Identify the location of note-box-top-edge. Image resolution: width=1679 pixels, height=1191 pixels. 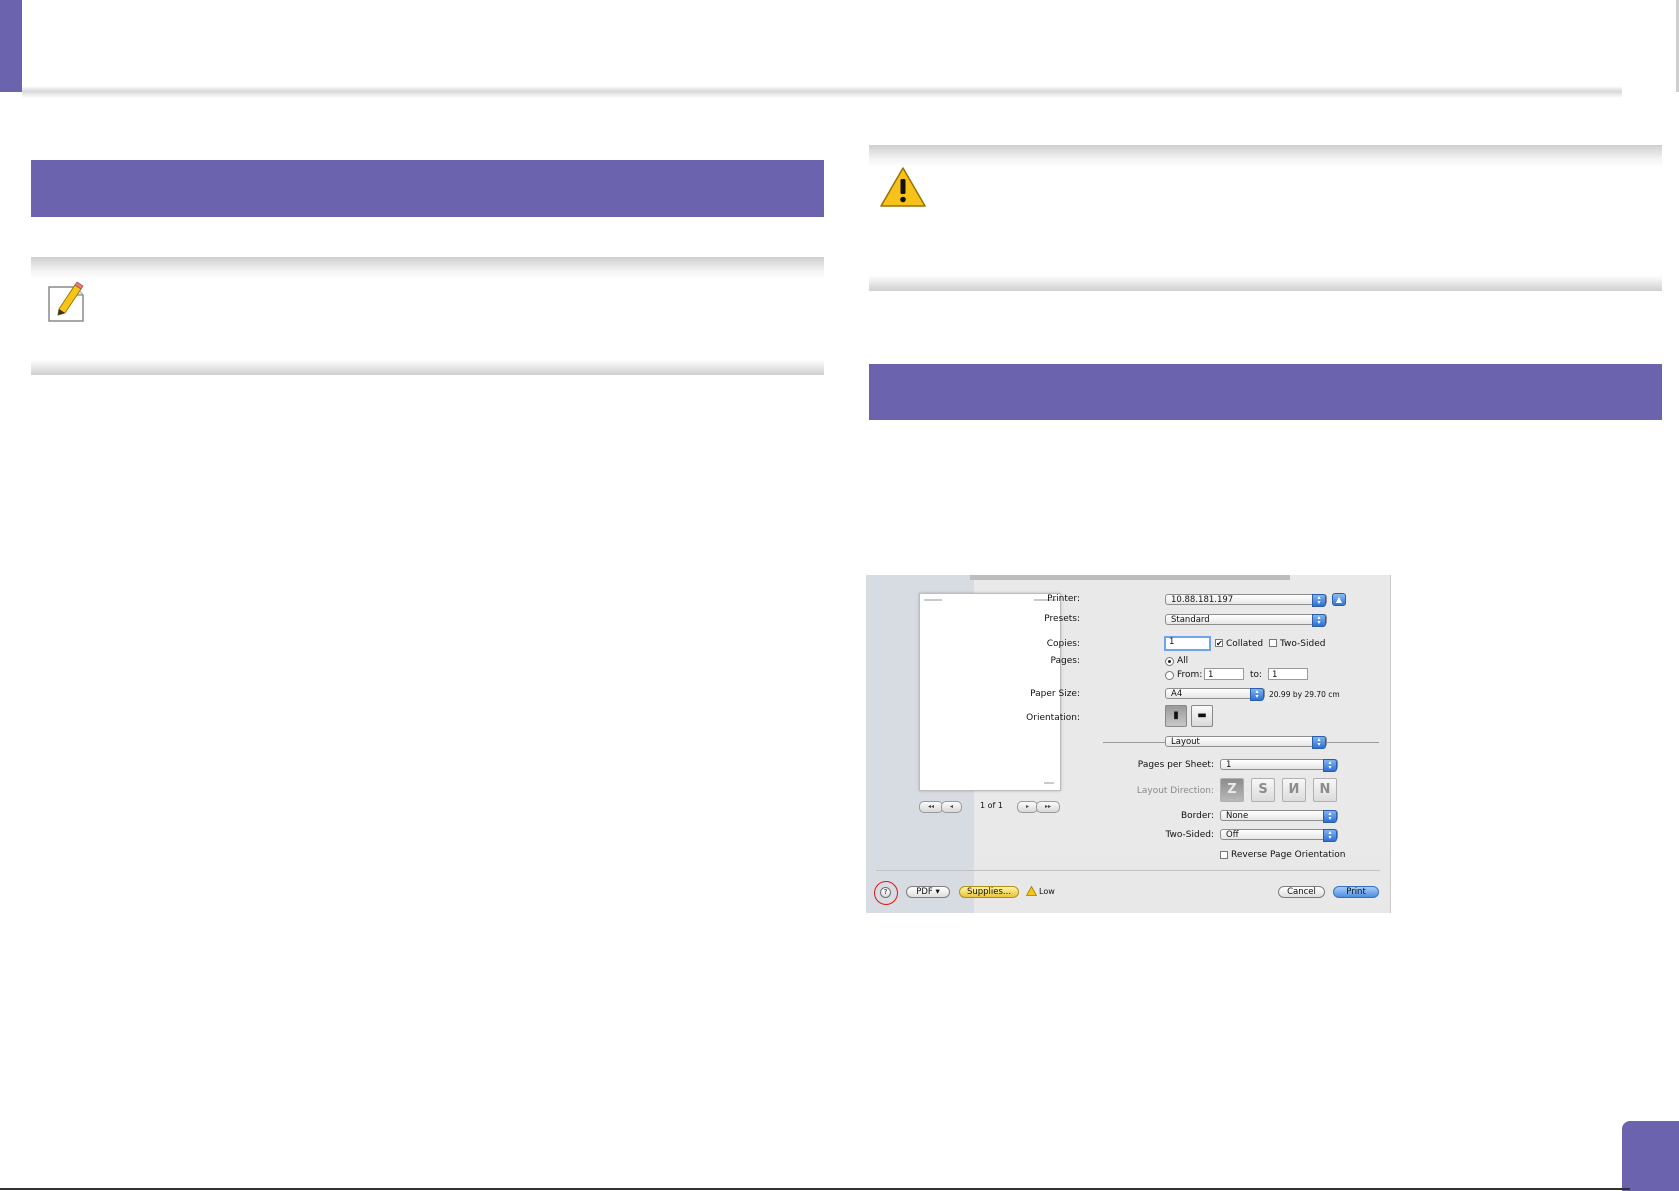
(427, 268).